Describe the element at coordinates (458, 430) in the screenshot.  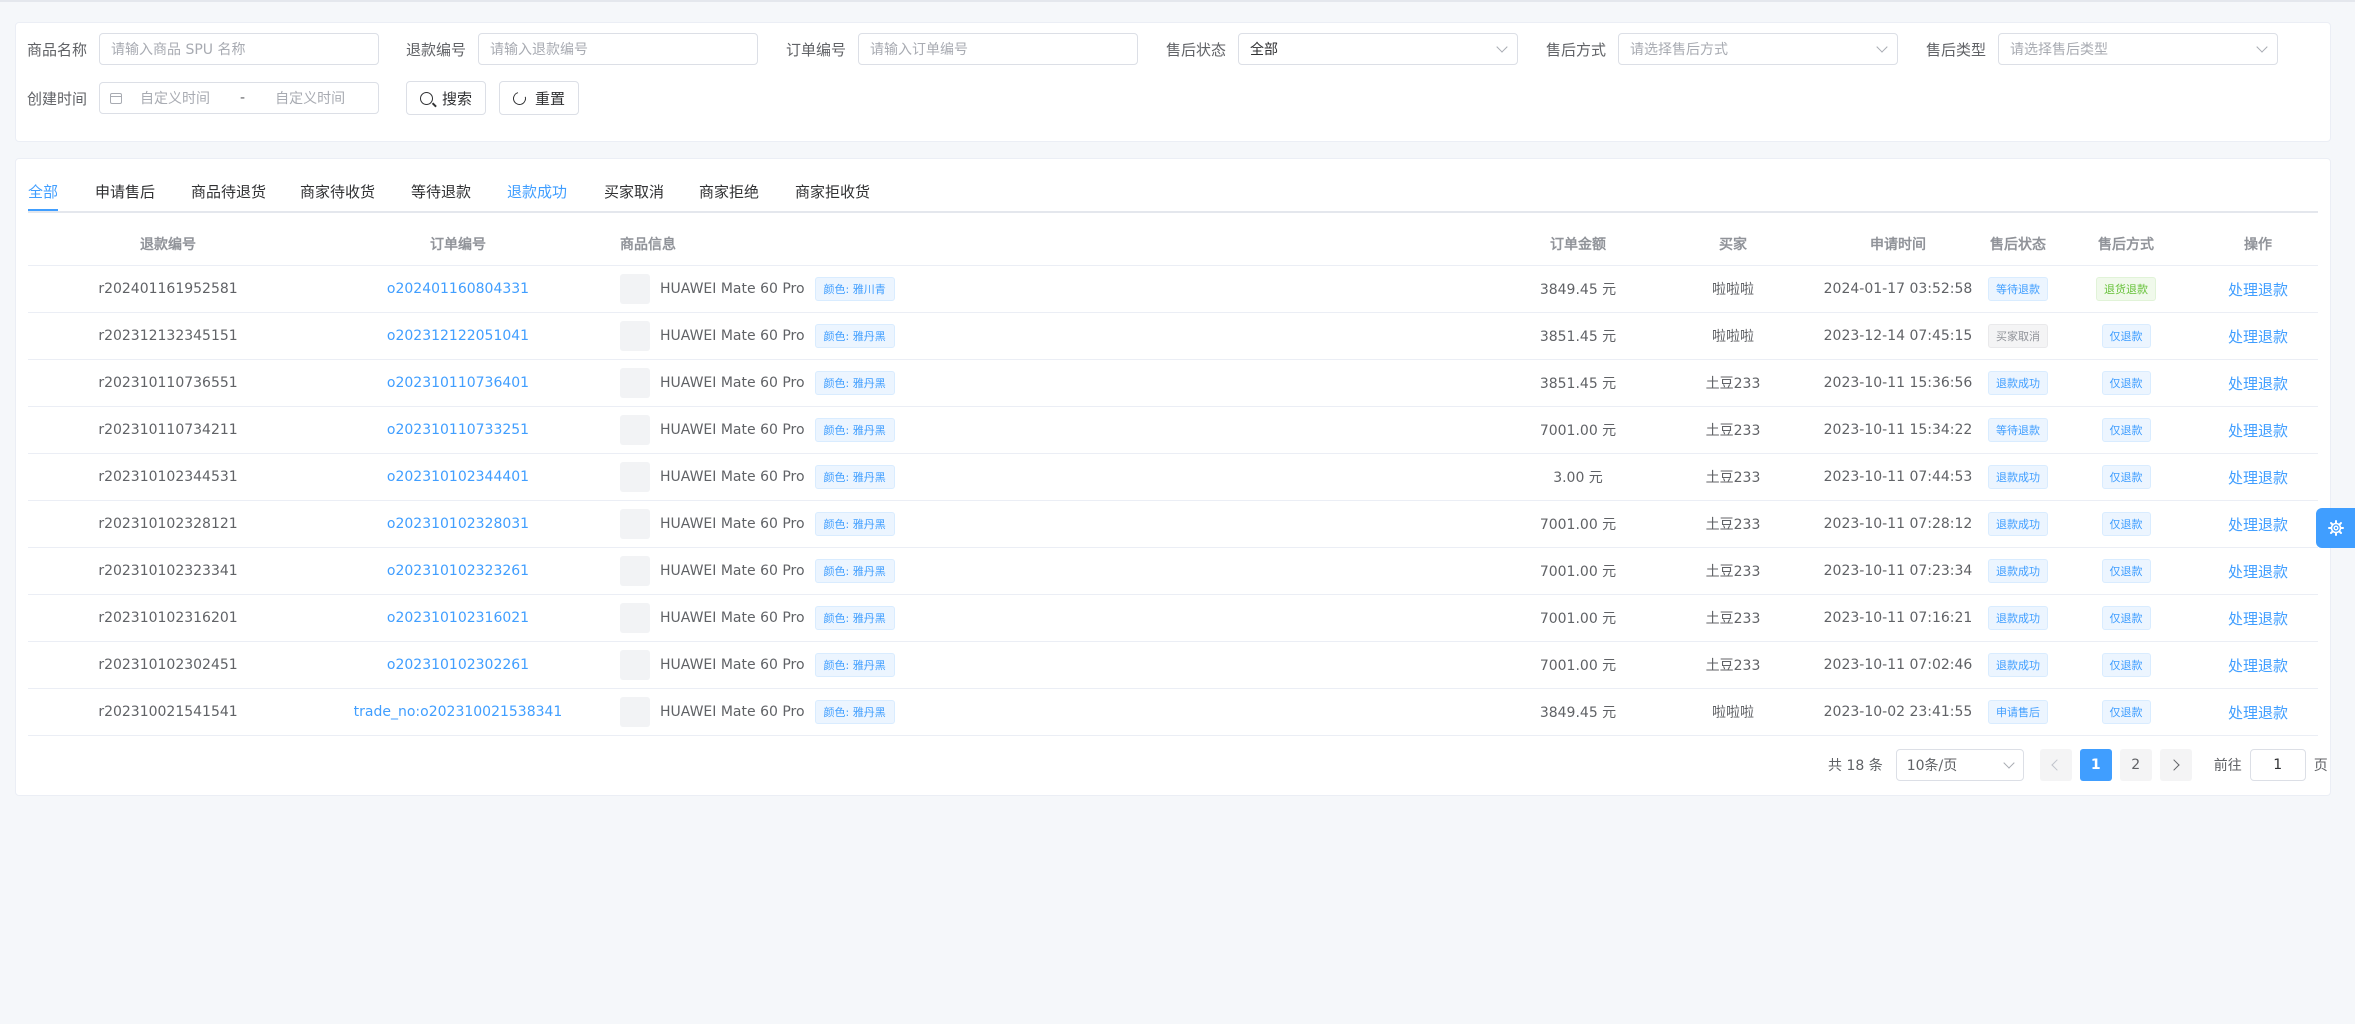
I see `order-no-link: o202310110733251` at that location.